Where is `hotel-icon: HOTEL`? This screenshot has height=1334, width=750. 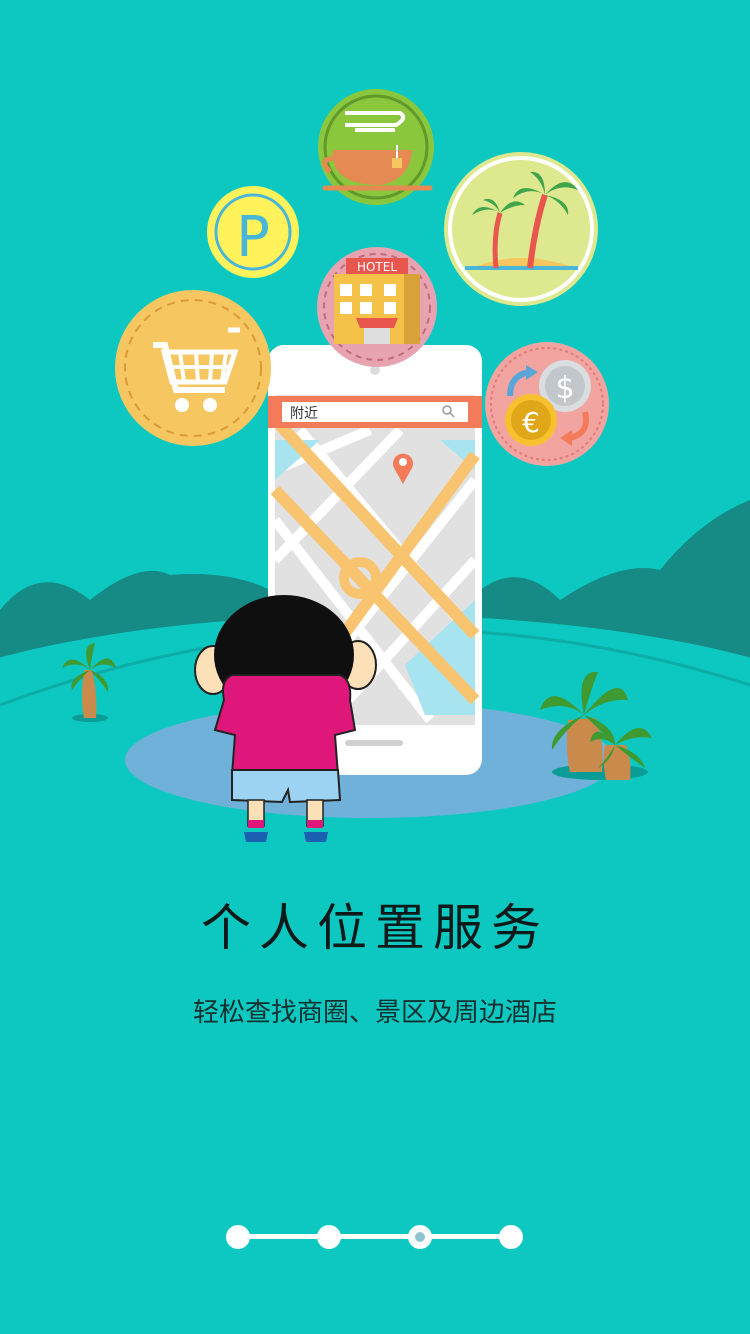
hotel-icon: HOTEL is located at coordinates (377, 307).